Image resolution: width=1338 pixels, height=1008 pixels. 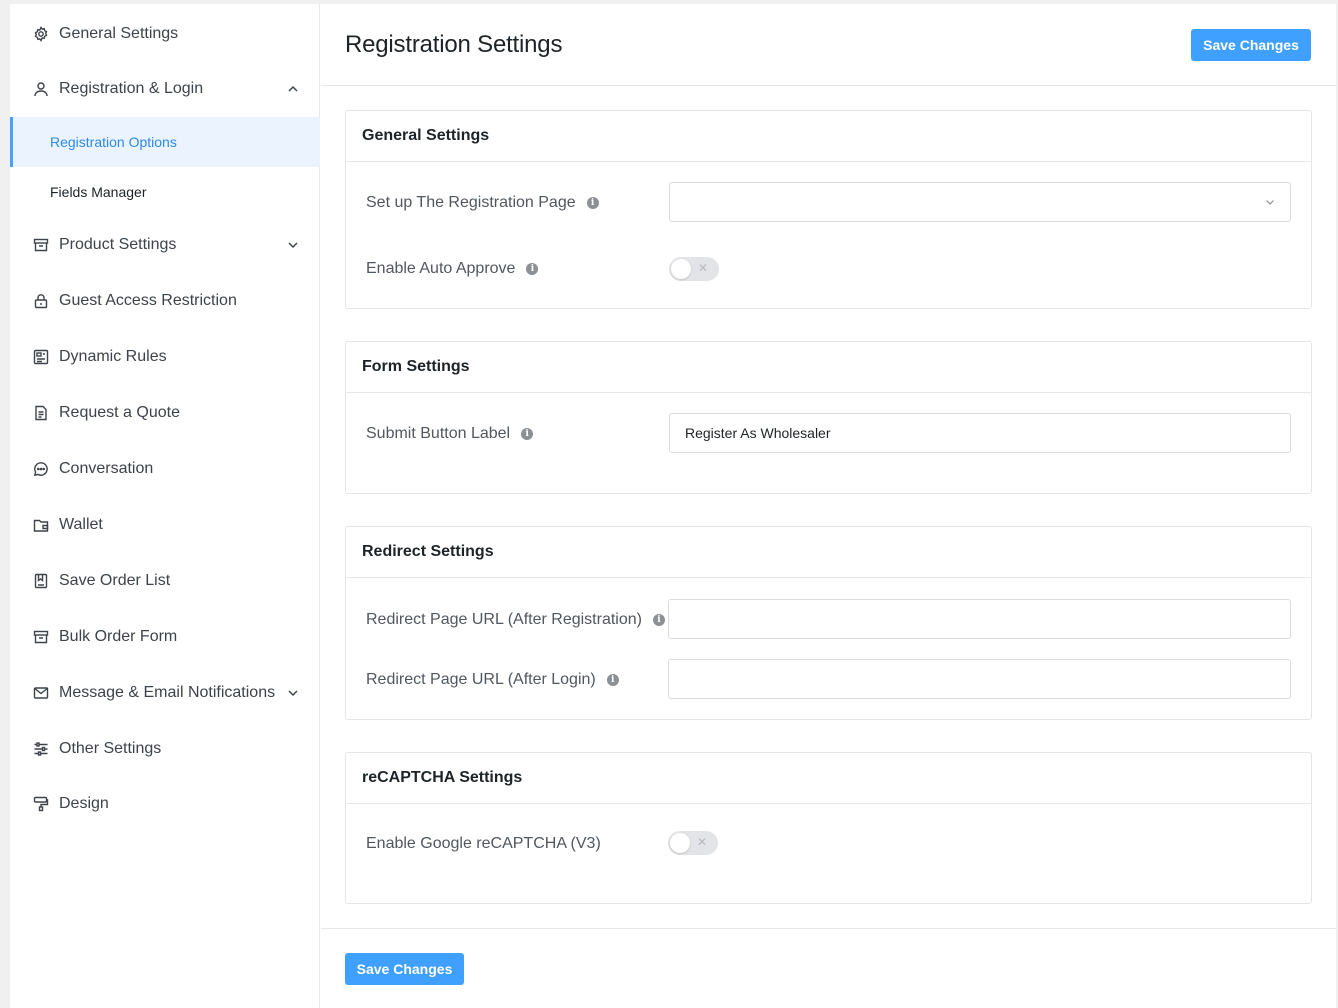 What do you see at coordinates (81, 524) in the screenshot?
I see `sidebar-item-label: Wallet` at bounding box center [81, 524].